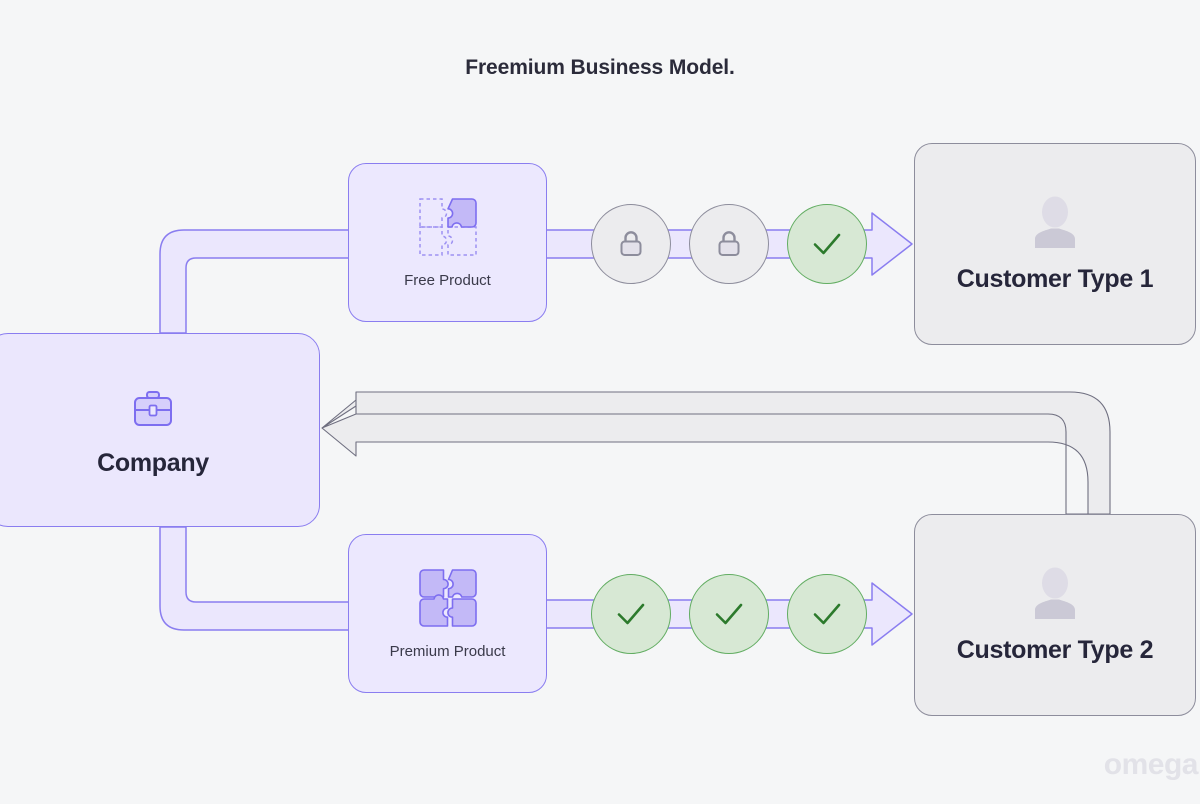 The height and width of the screenshot is (804, 1200). What do you see at coordinates (1055, 278) in the screenshot?
I see `node-customer-type-1-label: Customer Type 1` at bounding box center [1055, 278].